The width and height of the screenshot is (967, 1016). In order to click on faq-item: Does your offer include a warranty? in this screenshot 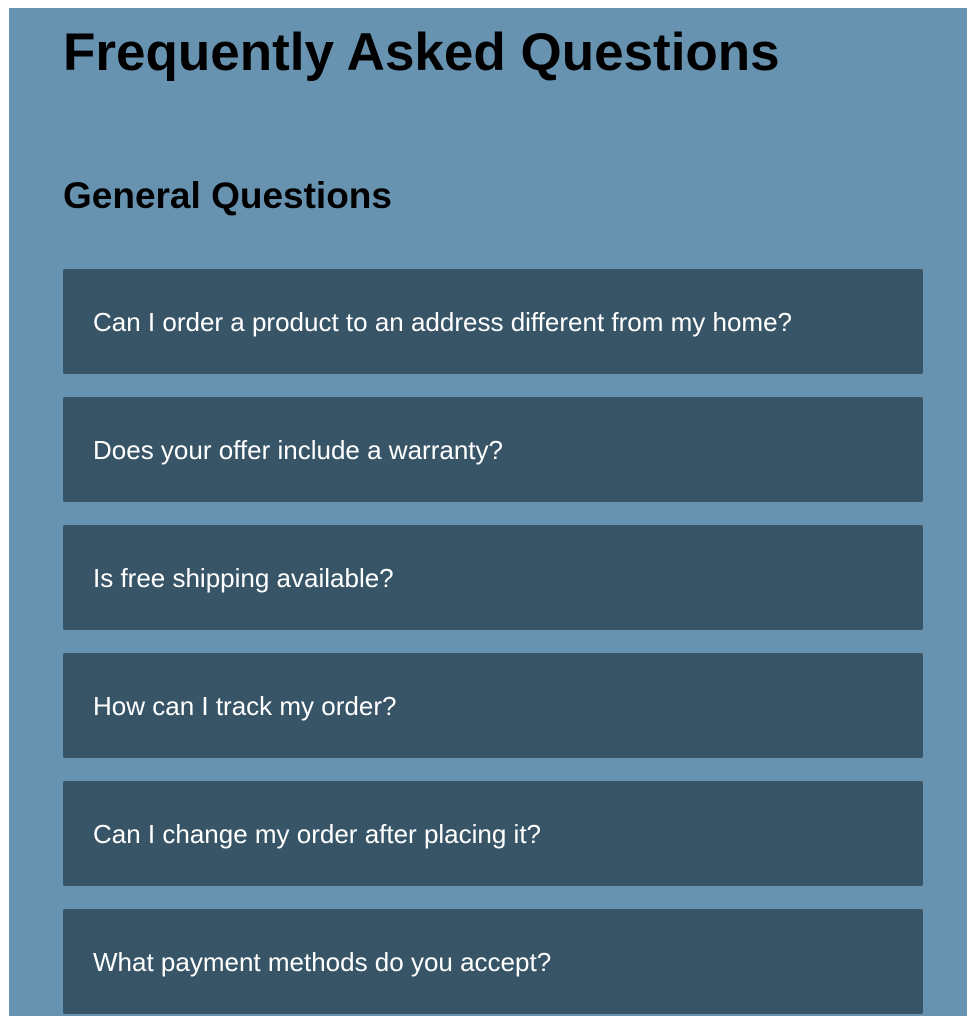, I will do `click(493, 449)`.